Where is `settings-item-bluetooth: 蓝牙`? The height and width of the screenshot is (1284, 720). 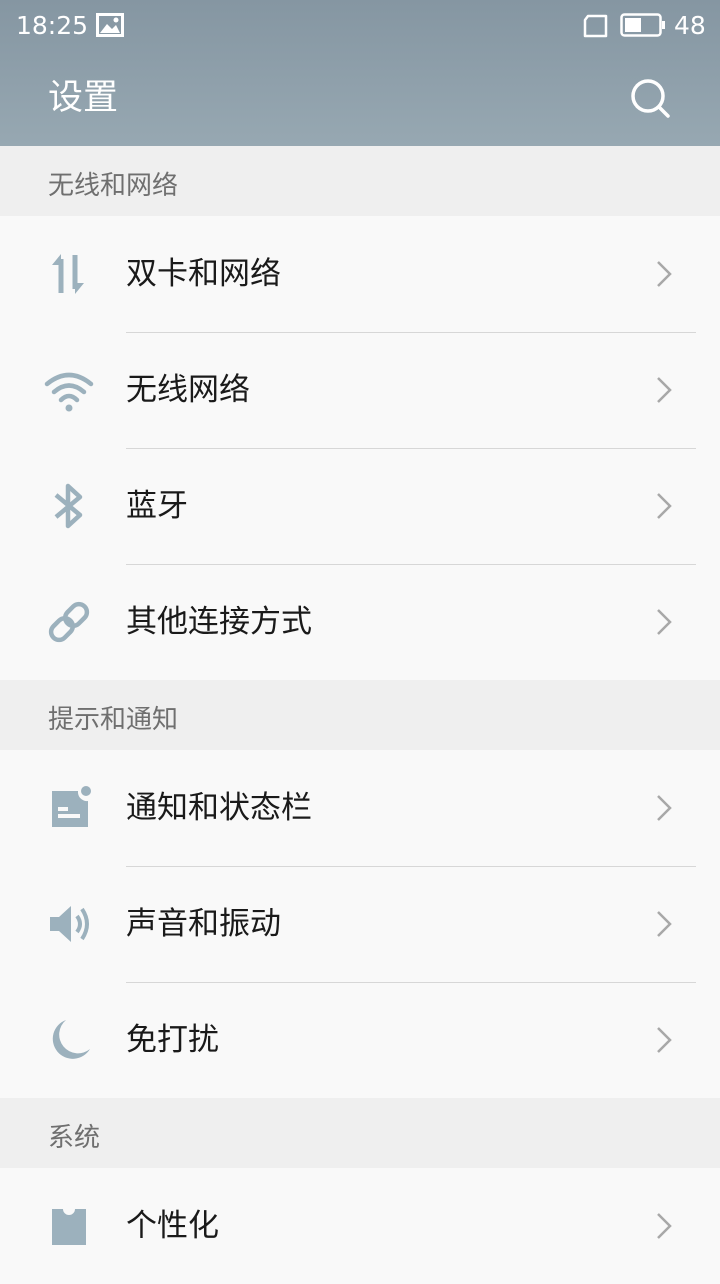
settings-item-bluetooth: 蓝牙 is located at coordinates (360, 506).